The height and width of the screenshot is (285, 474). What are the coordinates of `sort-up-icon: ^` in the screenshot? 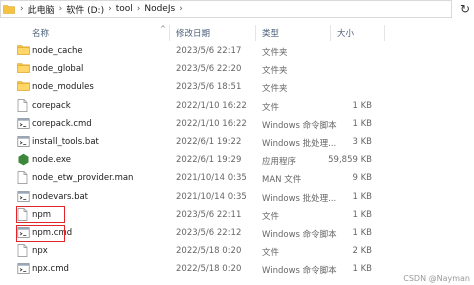 It's located at (163, 29).